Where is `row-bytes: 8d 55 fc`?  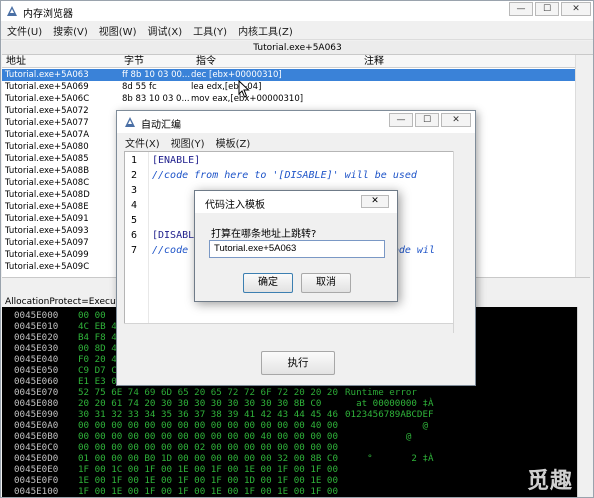 row-bytes: 8d 55 fc is located at coordinates (139, 87).